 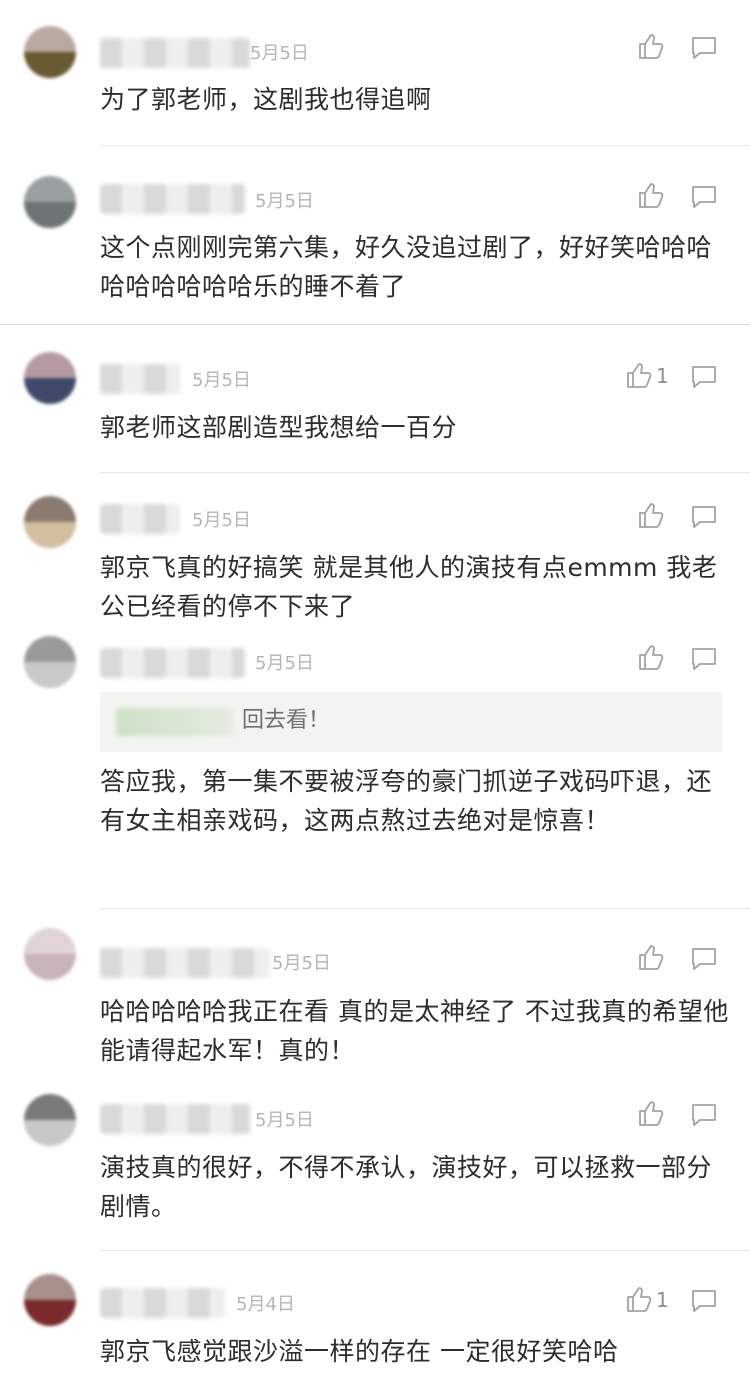 What do you see at coordinates (406, 267) in the screenshot?
I see `comment-text: 这个点刚刚完第六集，好久没追过剧了，好好笑哈哈哈哈哈哈哈哈哈乐的睡不着了` at bounding box center [406, 267].